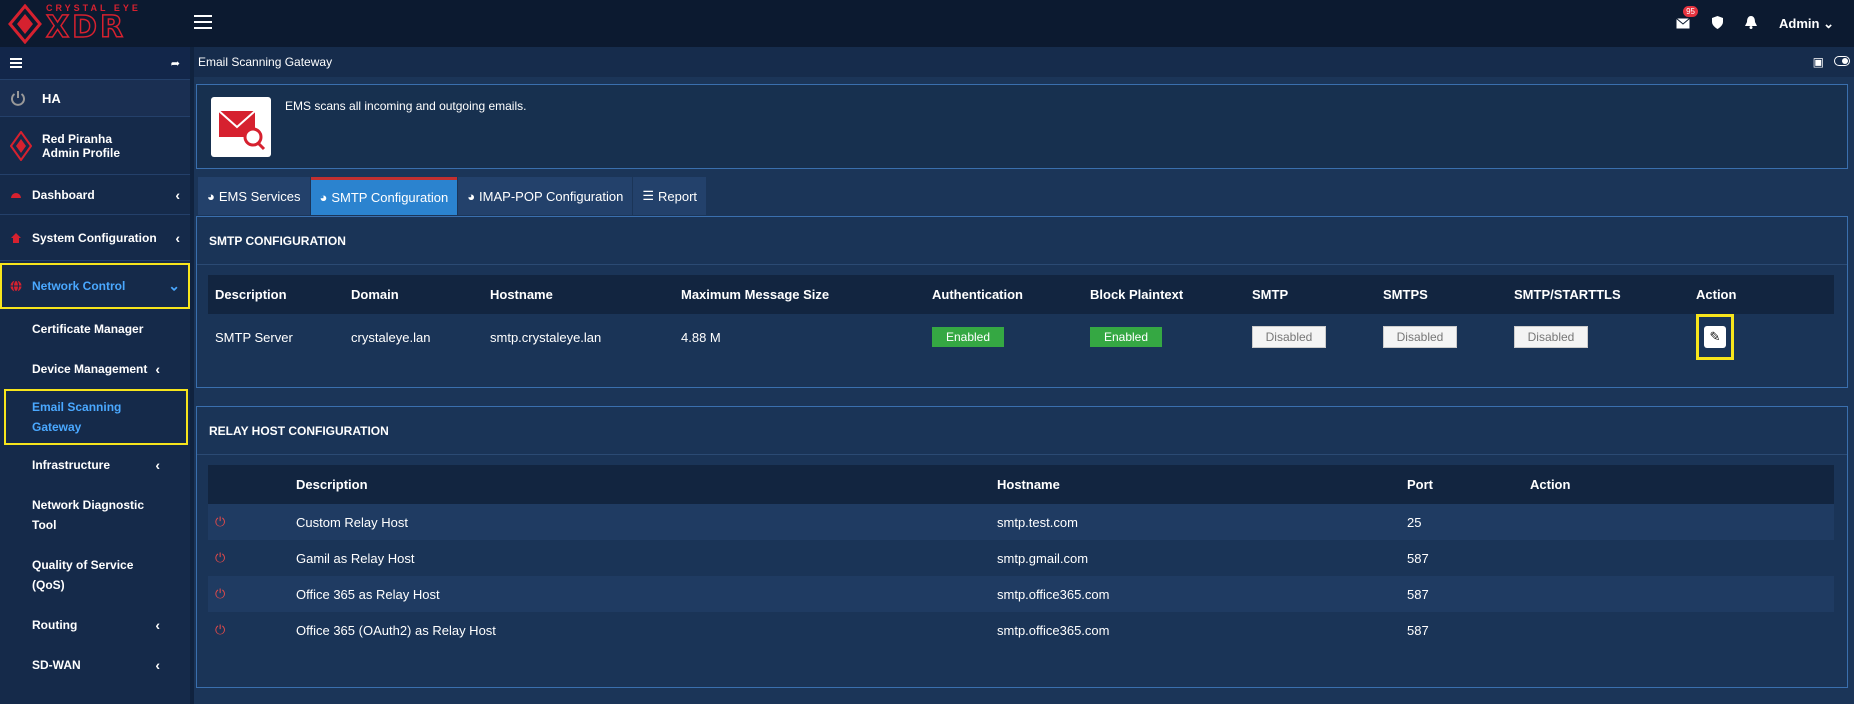 The width and height of the screenshot is (1854, 704). I want to click on sidebar-subitem-label-line2: Gateway, so click(57, 427).